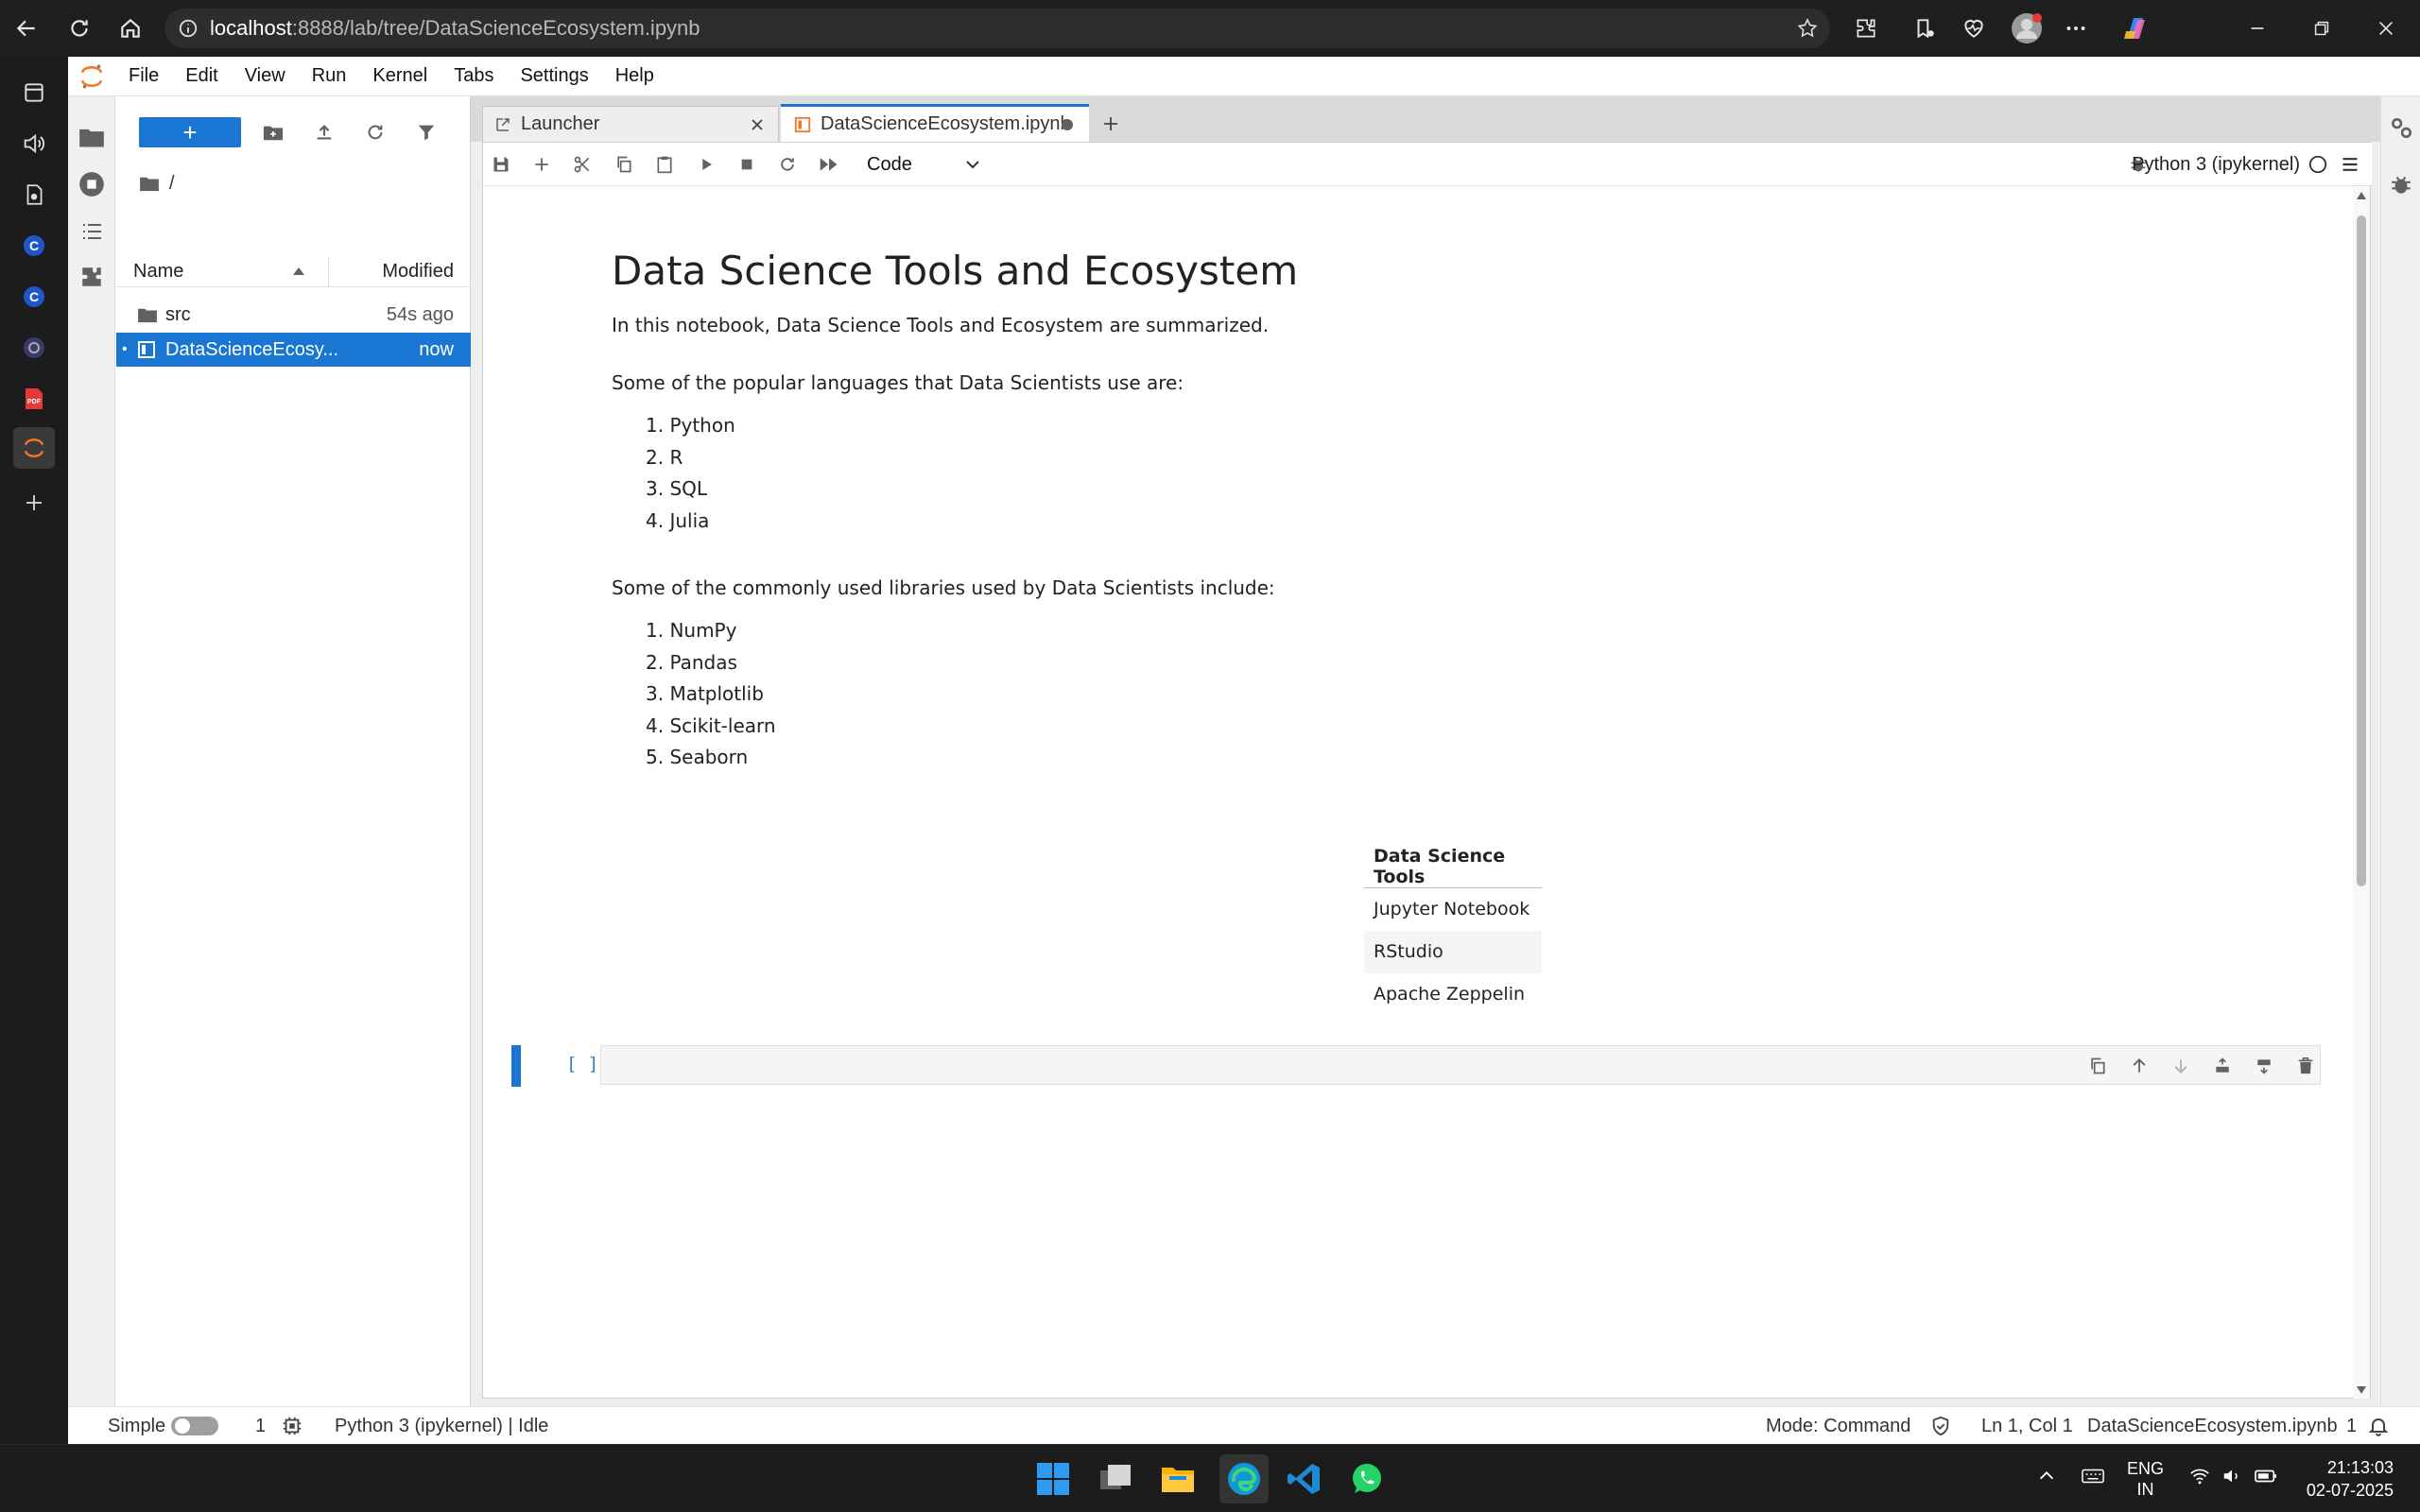 Image resolution: width=2420 pixels, height=1512 pixels. Describe the element at coordinates (172, 184) in the screenshot. I see `breadcrumb-root: /` at that location.